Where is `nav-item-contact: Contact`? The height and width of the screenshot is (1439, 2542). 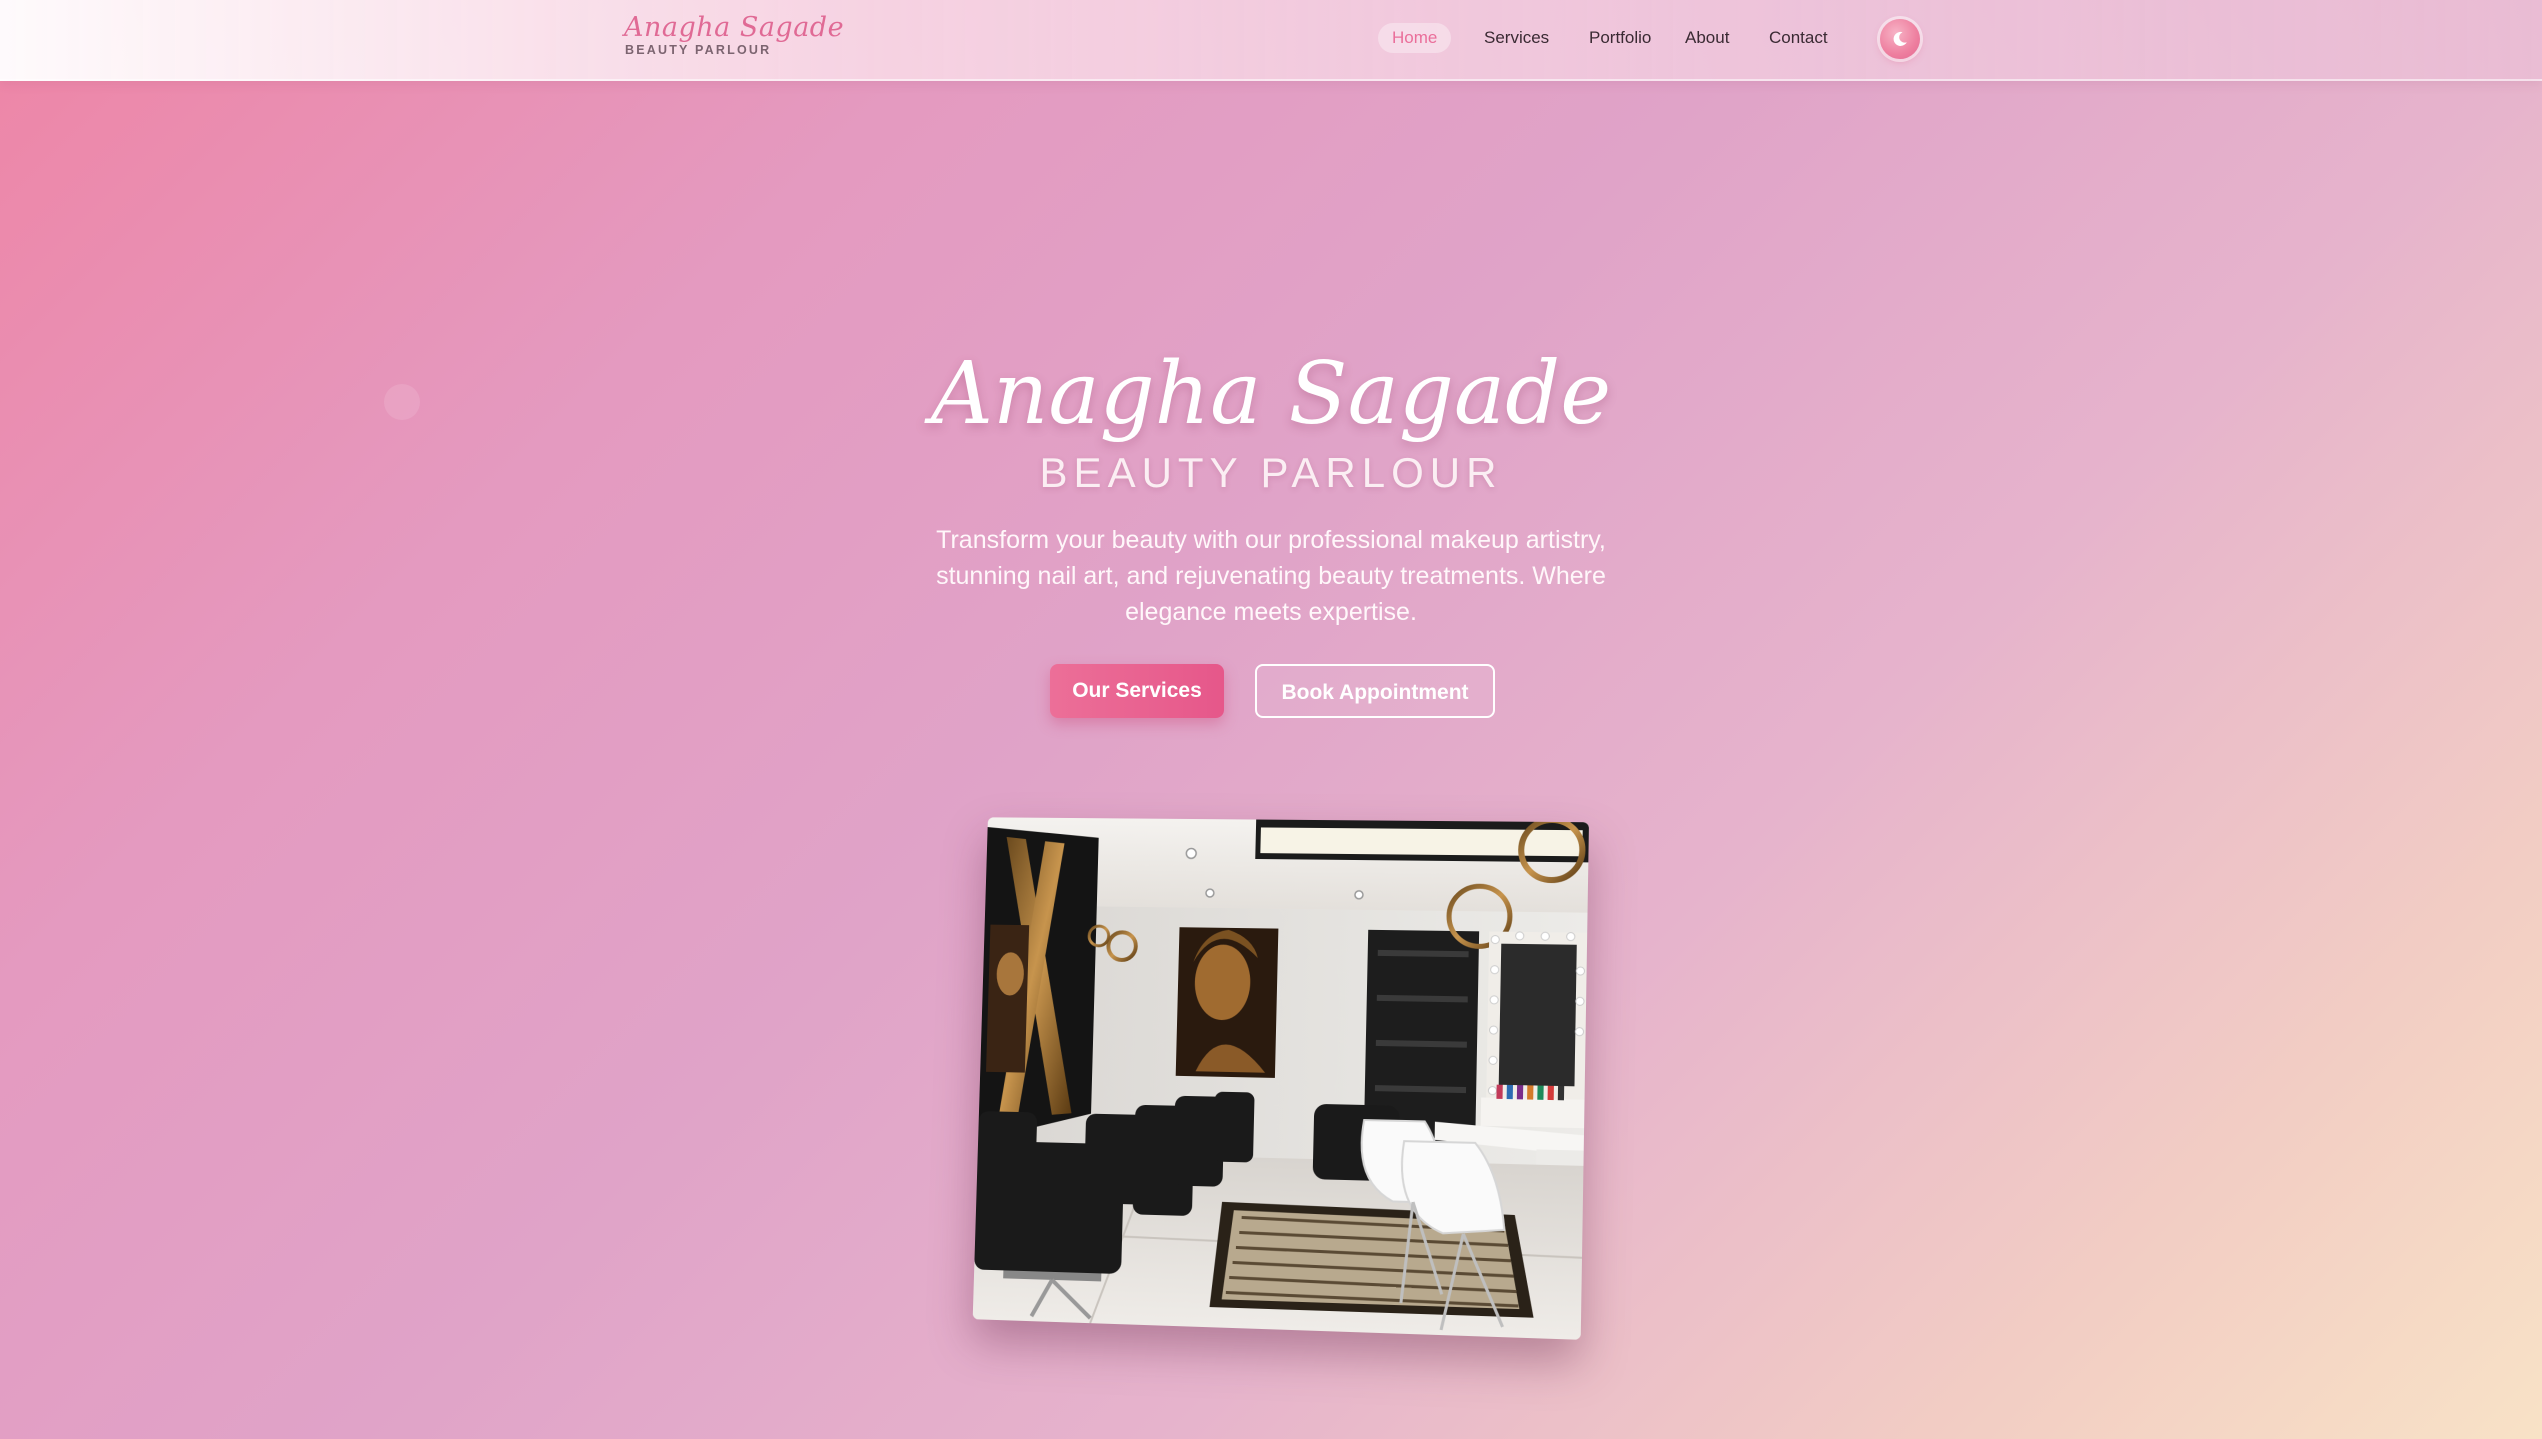
nav-item-contact: Contact is located at coordinates (1798, 38).